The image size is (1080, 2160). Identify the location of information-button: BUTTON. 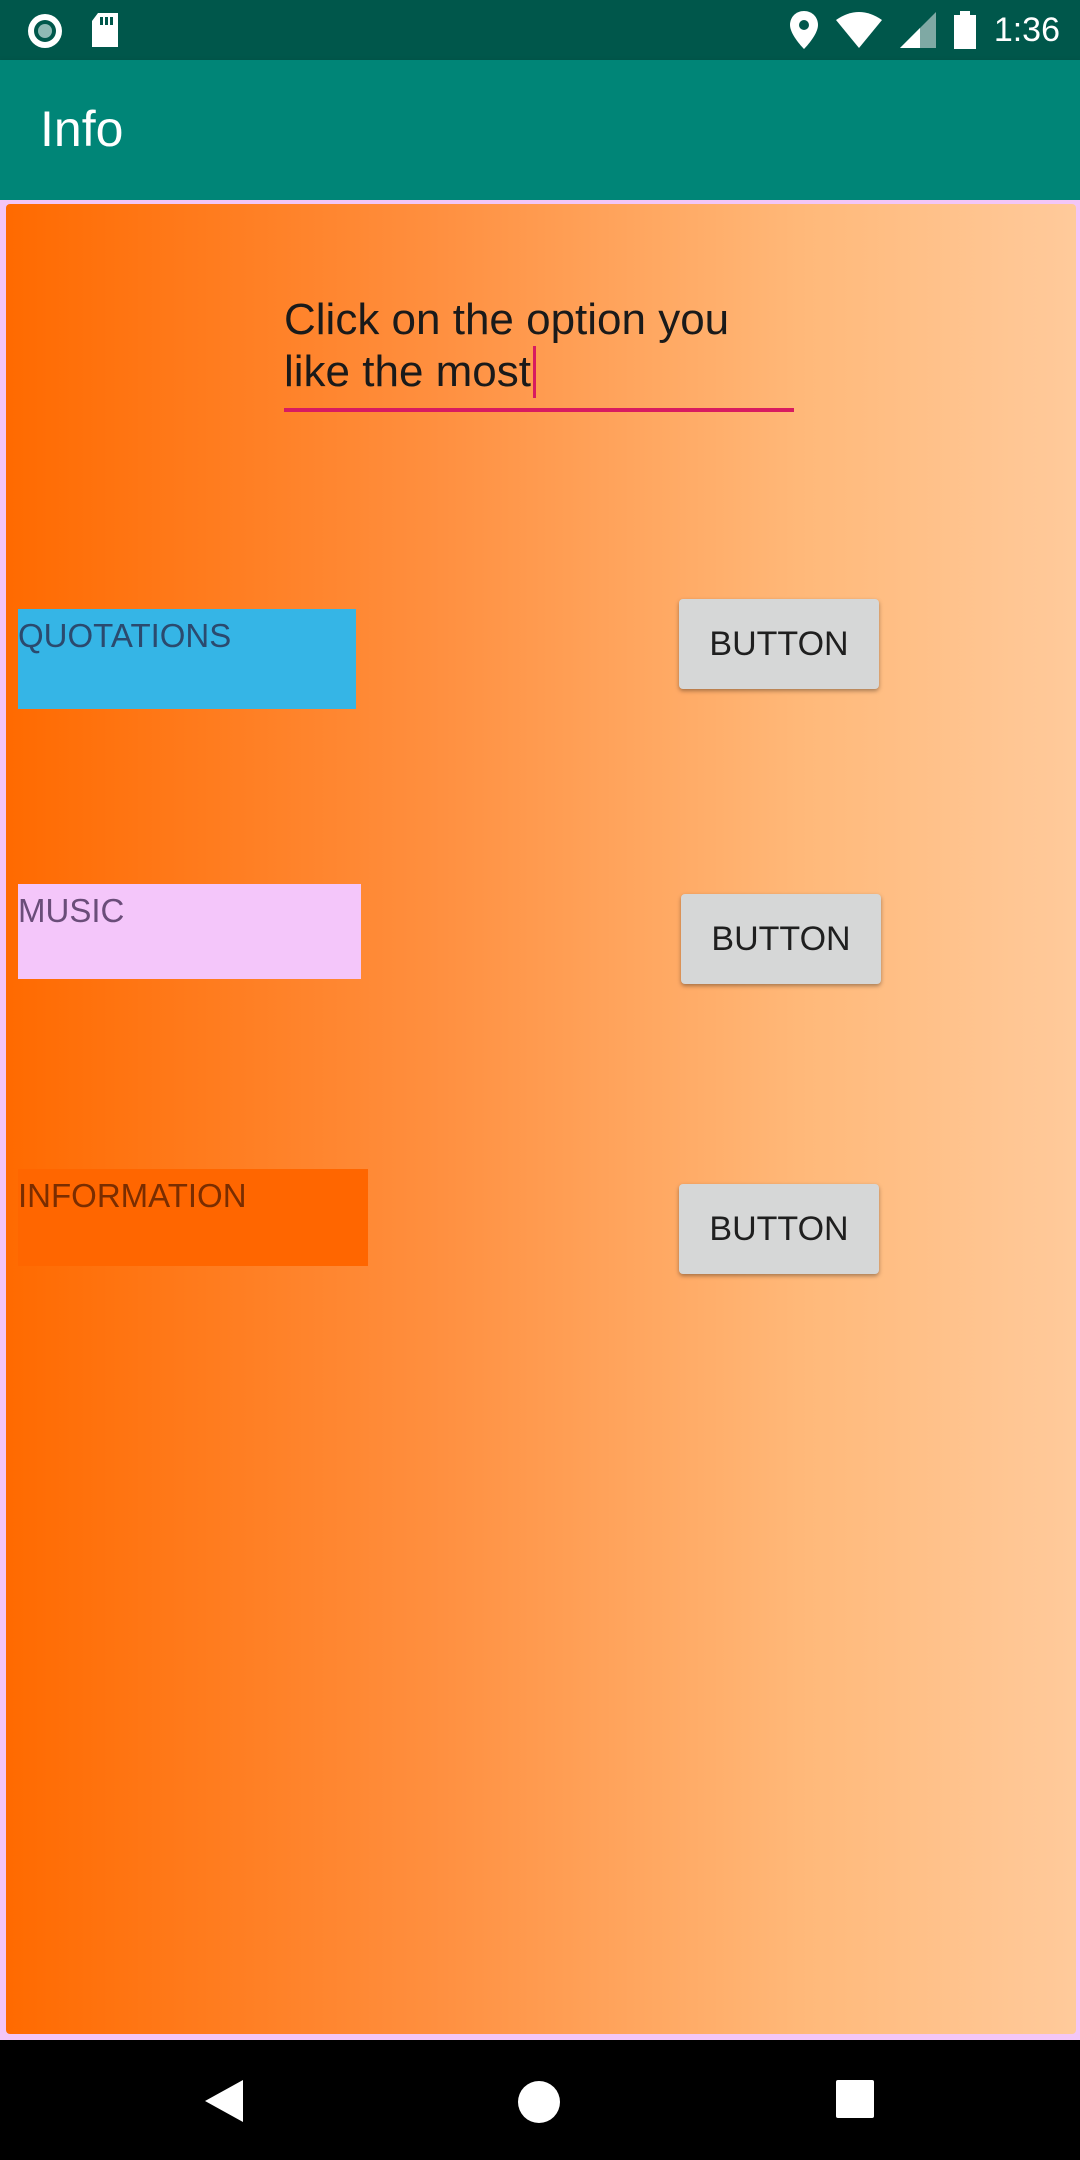
(779, 1229).